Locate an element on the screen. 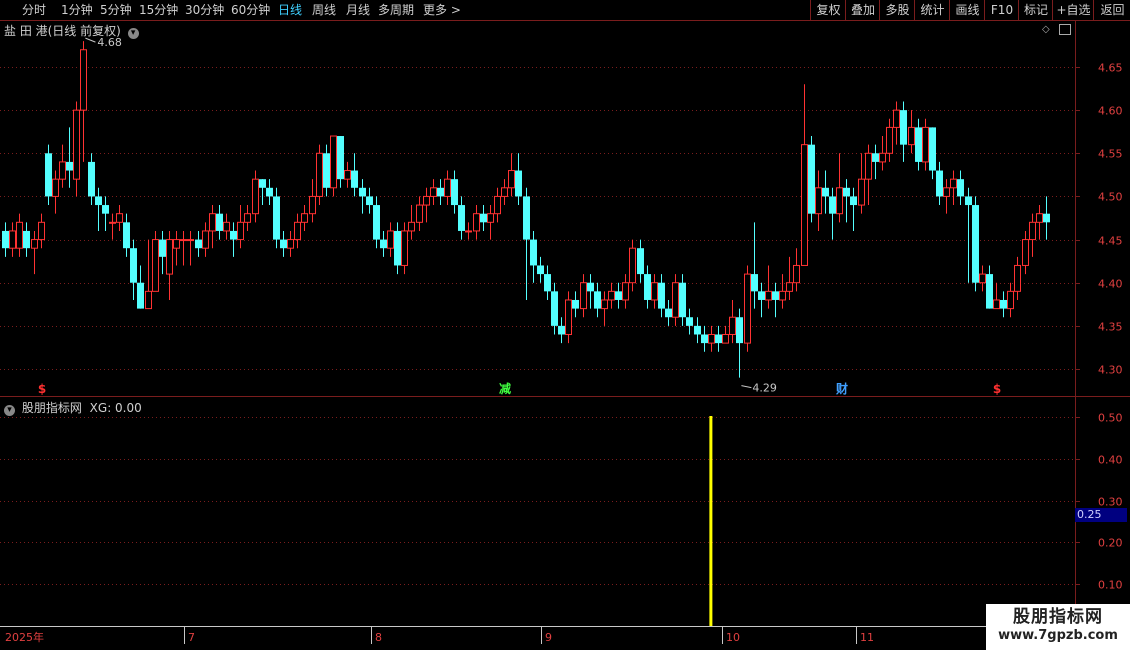  price-tick-label: 4.50 is located at coordinates (1110, 197).